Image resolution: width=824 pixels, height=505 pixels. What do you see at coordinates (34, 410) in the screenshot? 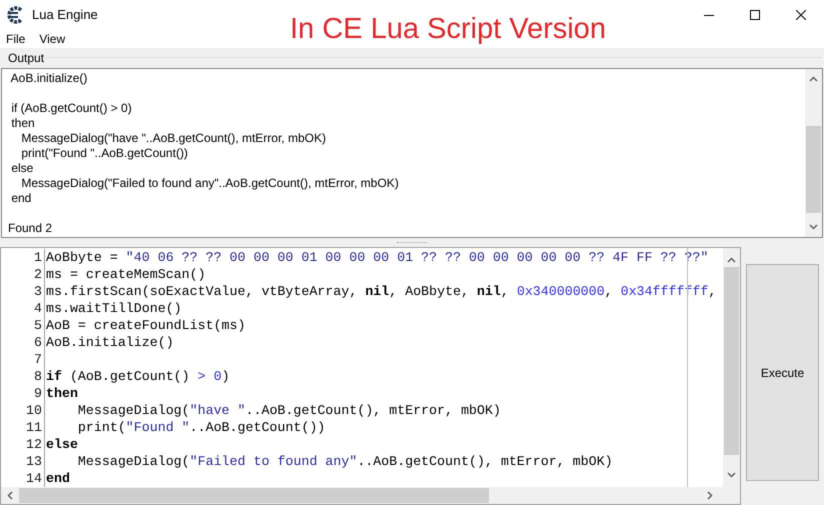
I see `line-number: 10` at bounding box center [34, 410].